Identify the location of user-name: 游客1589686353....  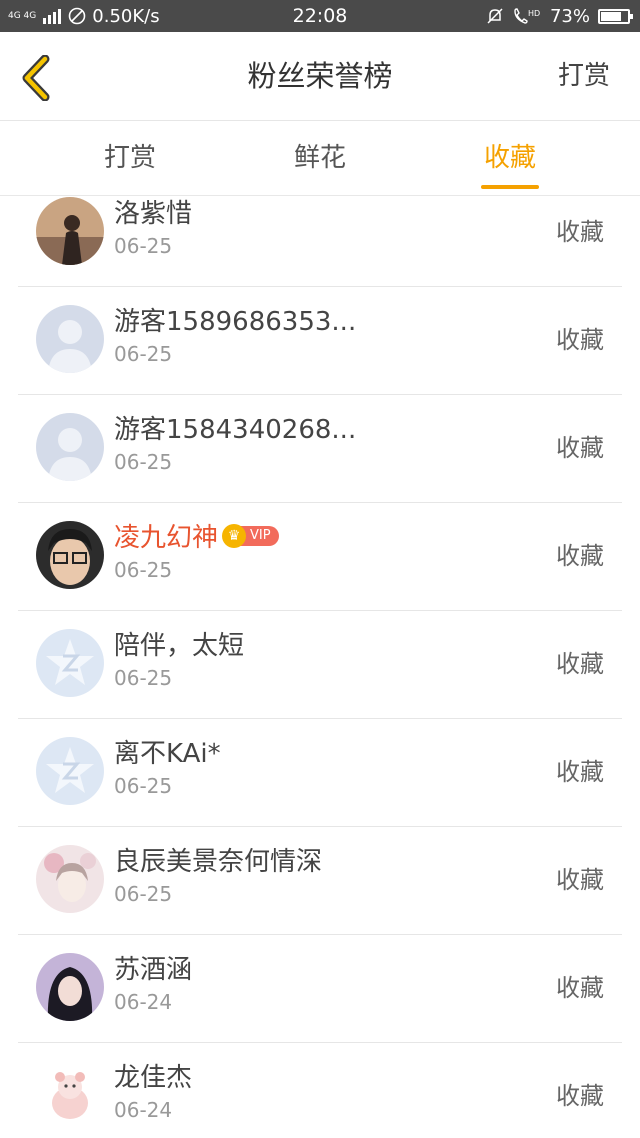
(235, 319).